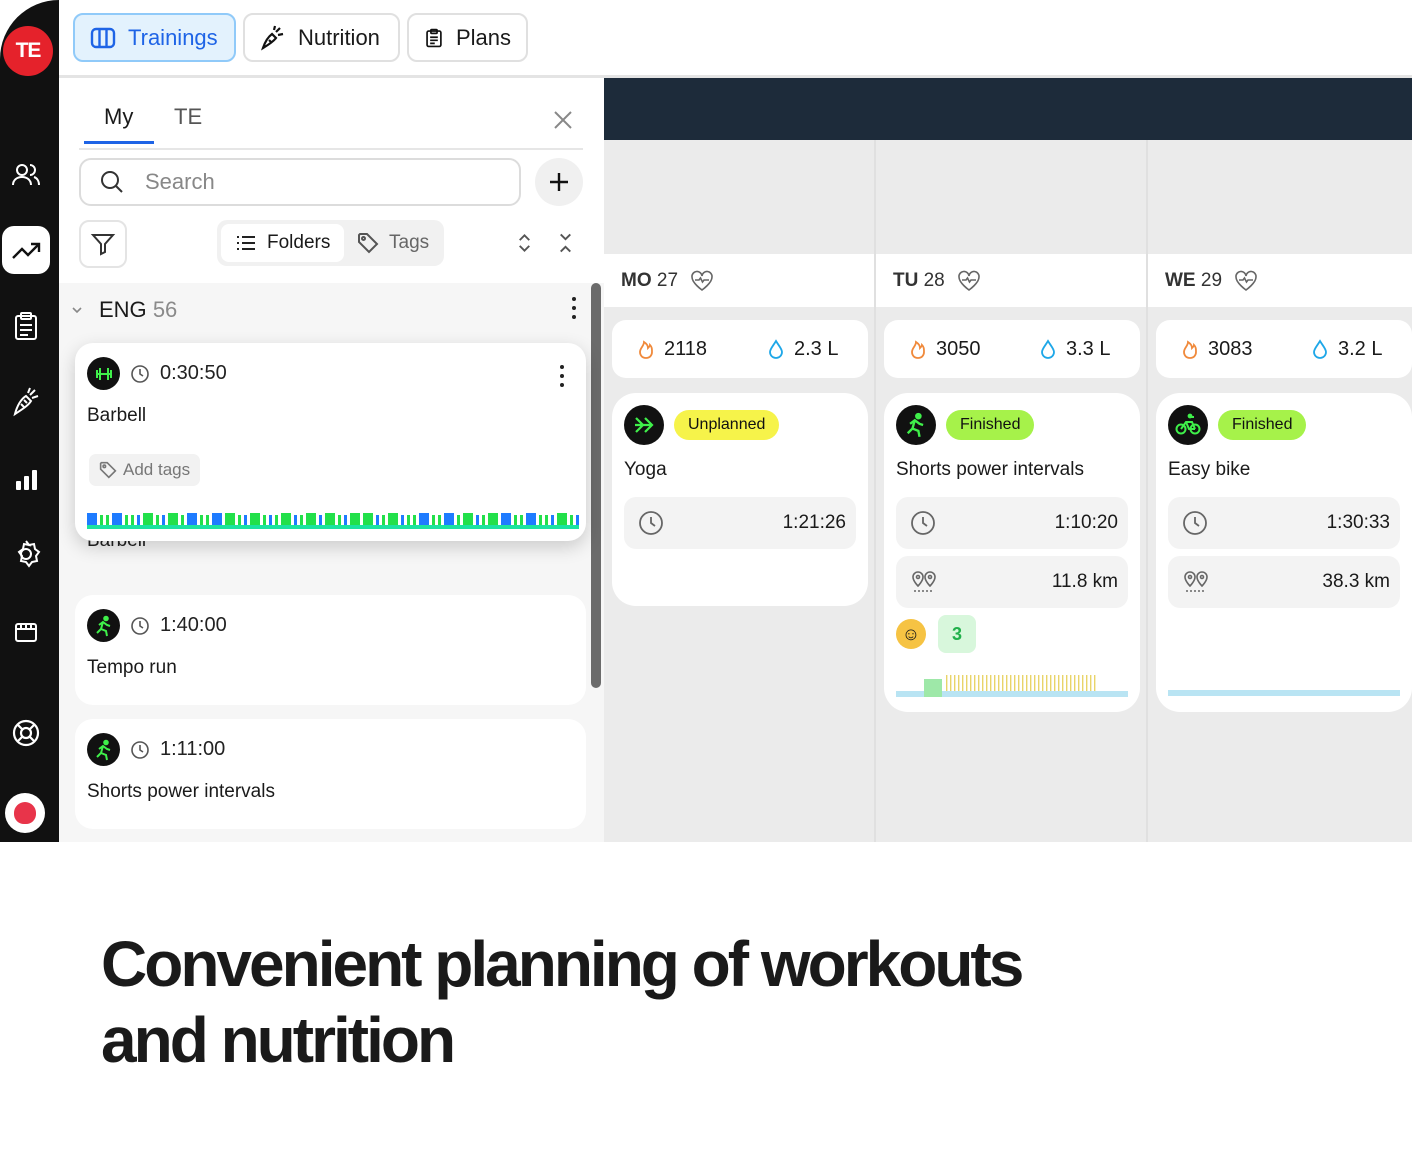 The image size is (1412, 1176). I want to click on logo: TE, so click(28, 51).